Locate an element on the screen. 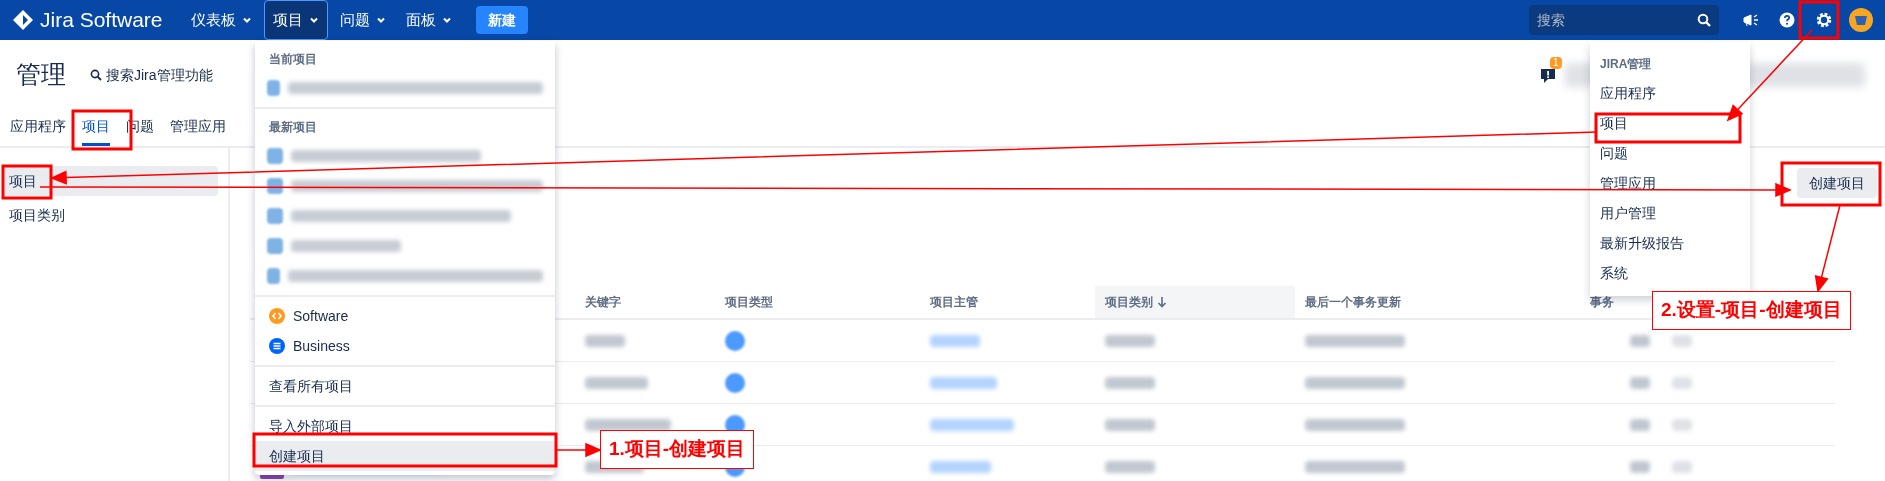  menu-section-heading: JIRA管理 is located at coordinates (1626, 64).